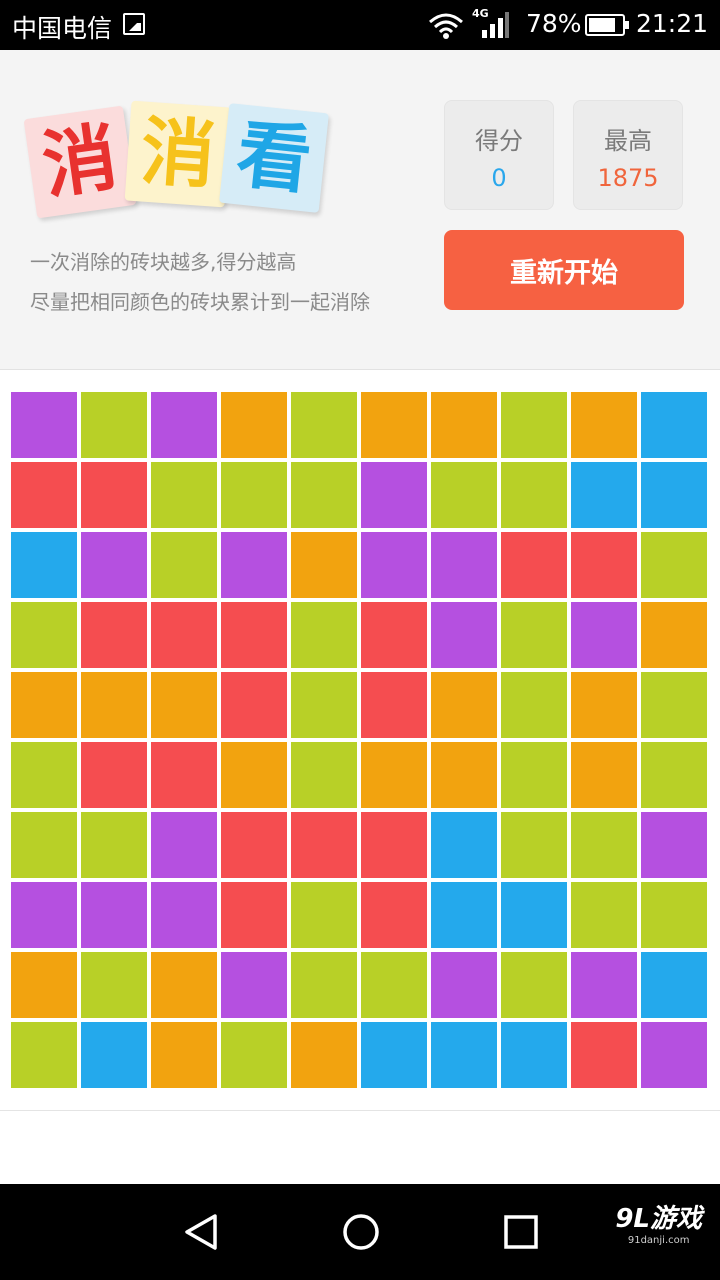  I want to click on recent-square-icon, so click(521, 1232).